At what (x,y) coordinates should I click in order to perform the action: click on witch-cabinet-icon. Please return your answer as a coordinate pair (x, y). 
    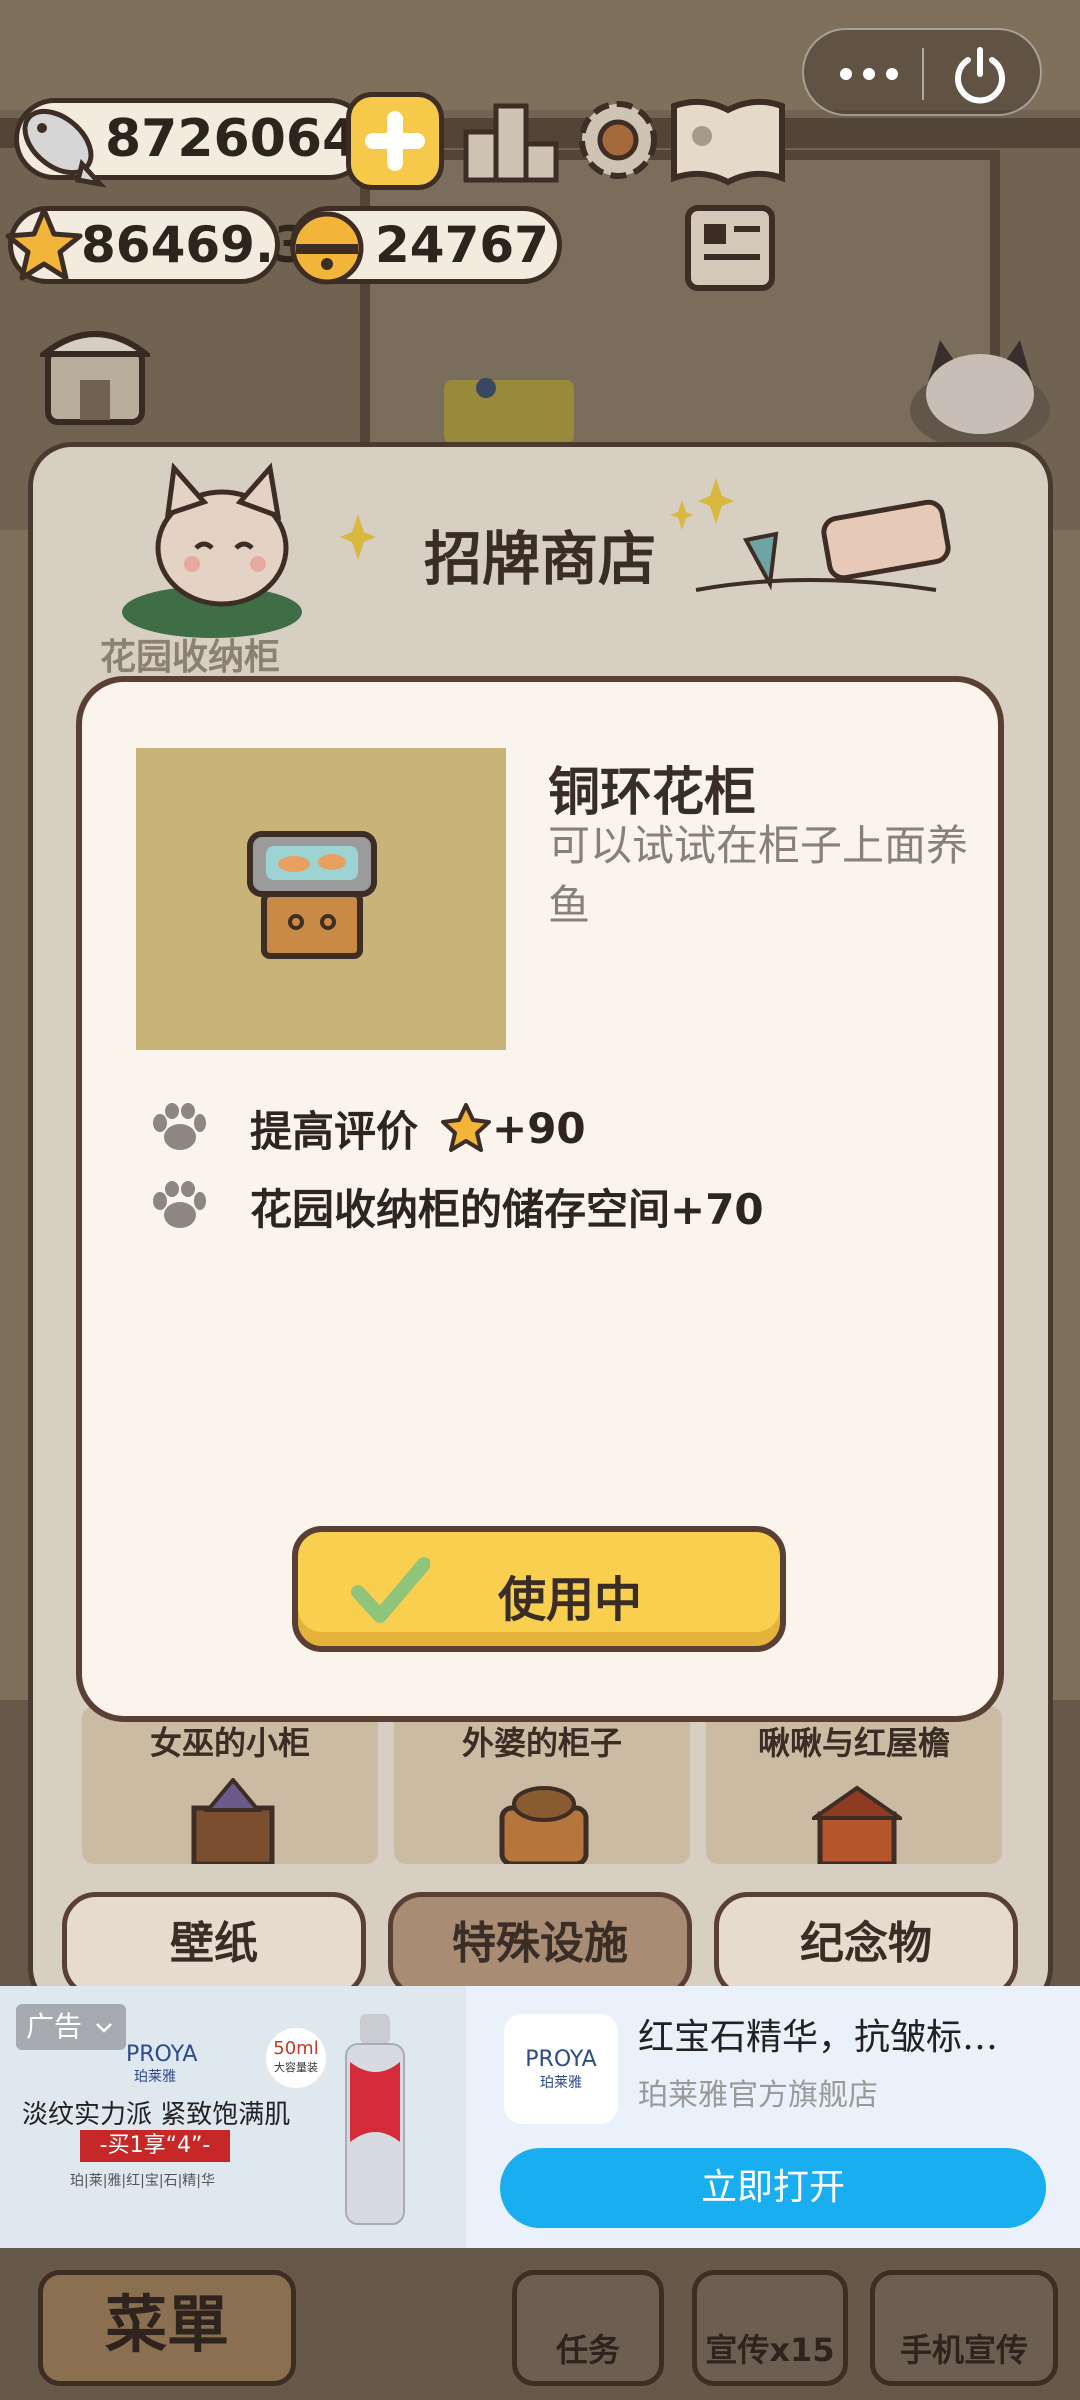
    Looking at the image, I should click on (233, 1821).